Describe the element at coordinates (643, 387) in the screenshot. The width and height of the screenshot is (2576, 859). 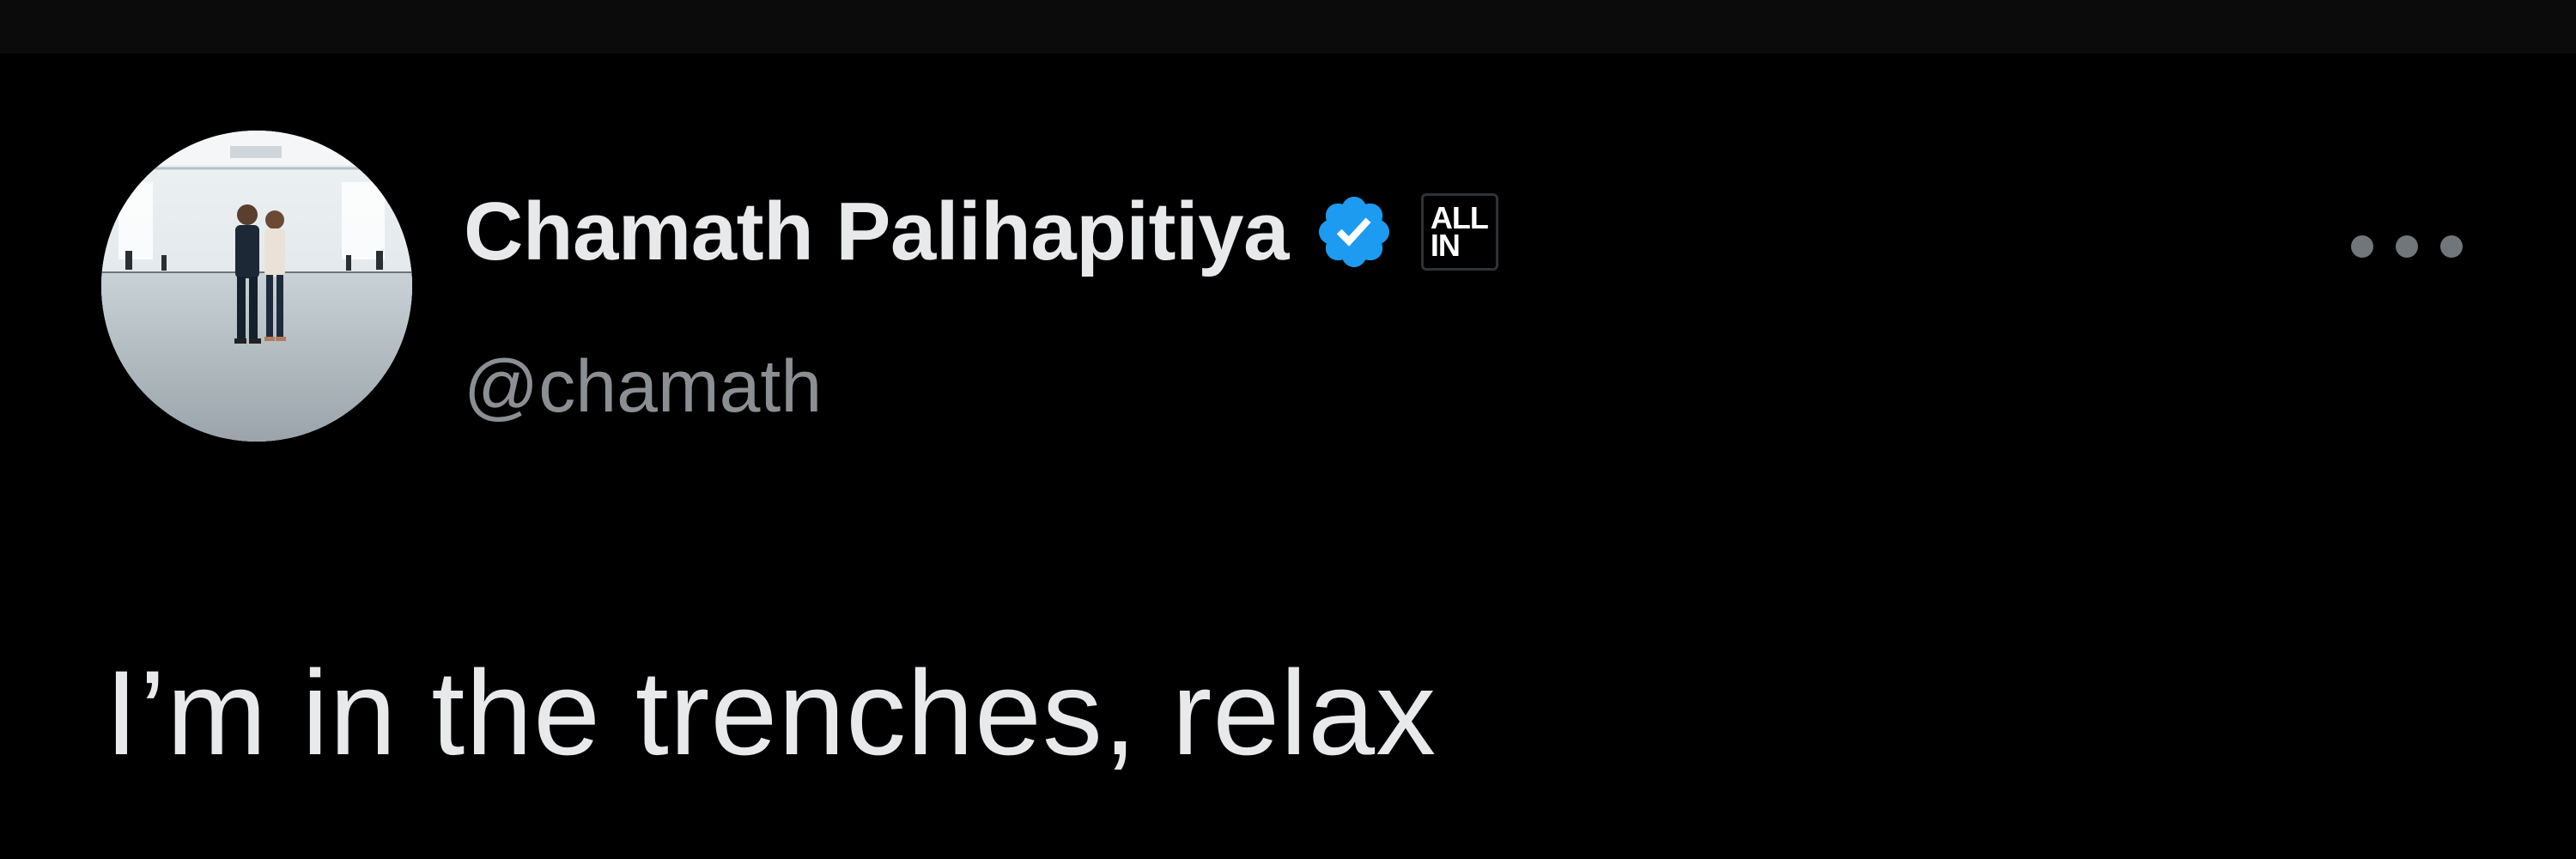
I see `author-handle: @chamath` at that location.